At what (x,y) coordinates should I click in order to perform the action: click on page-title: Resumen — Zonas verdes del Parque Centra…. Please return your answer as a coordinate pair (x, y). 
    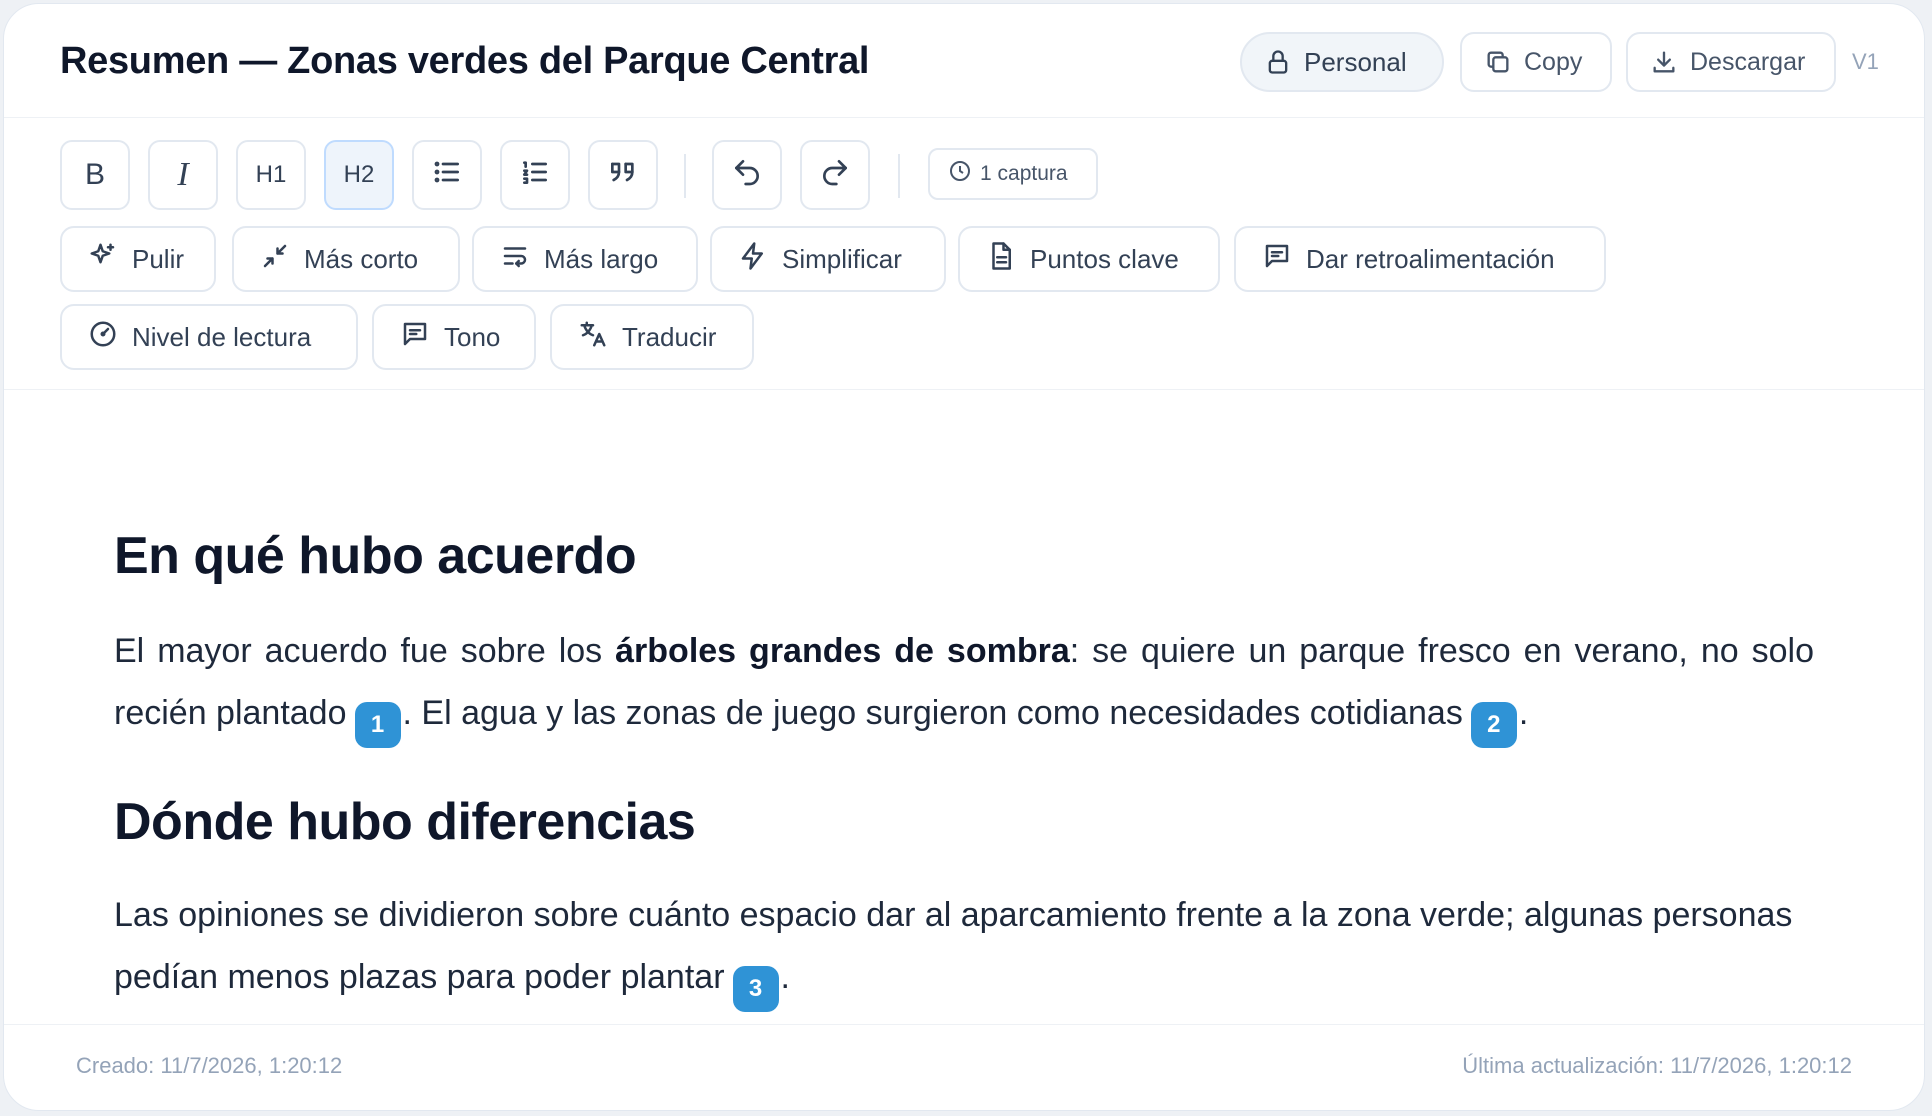
    Looking at the image, I should click on (465, 61).